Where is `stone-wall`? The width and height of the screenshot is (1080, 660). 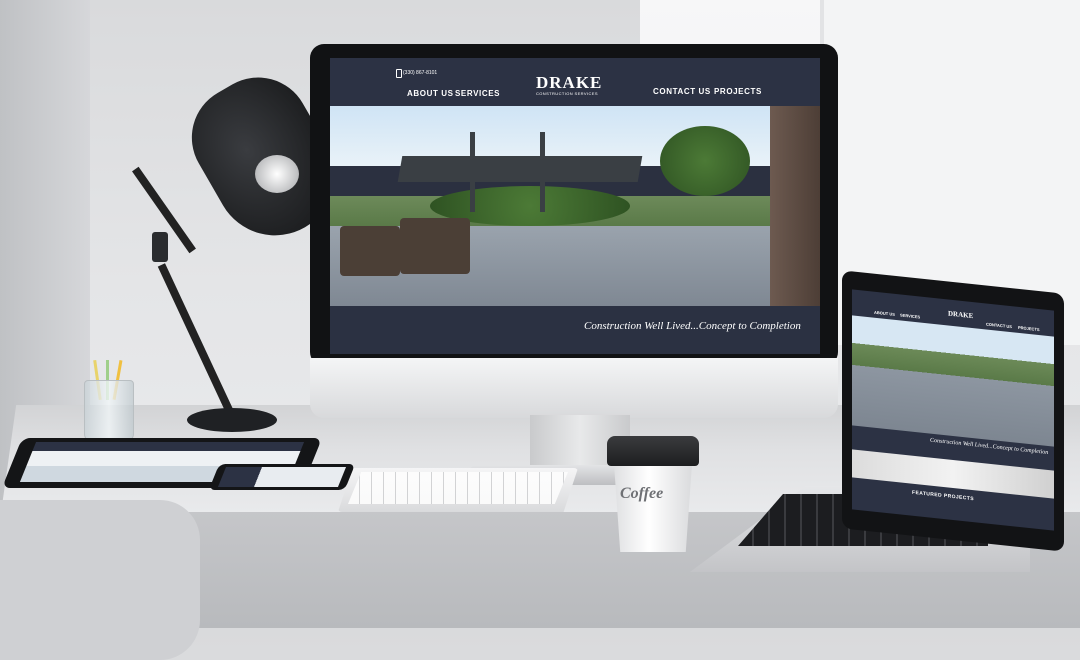
stone-wall is located at coordinates (795, 206).